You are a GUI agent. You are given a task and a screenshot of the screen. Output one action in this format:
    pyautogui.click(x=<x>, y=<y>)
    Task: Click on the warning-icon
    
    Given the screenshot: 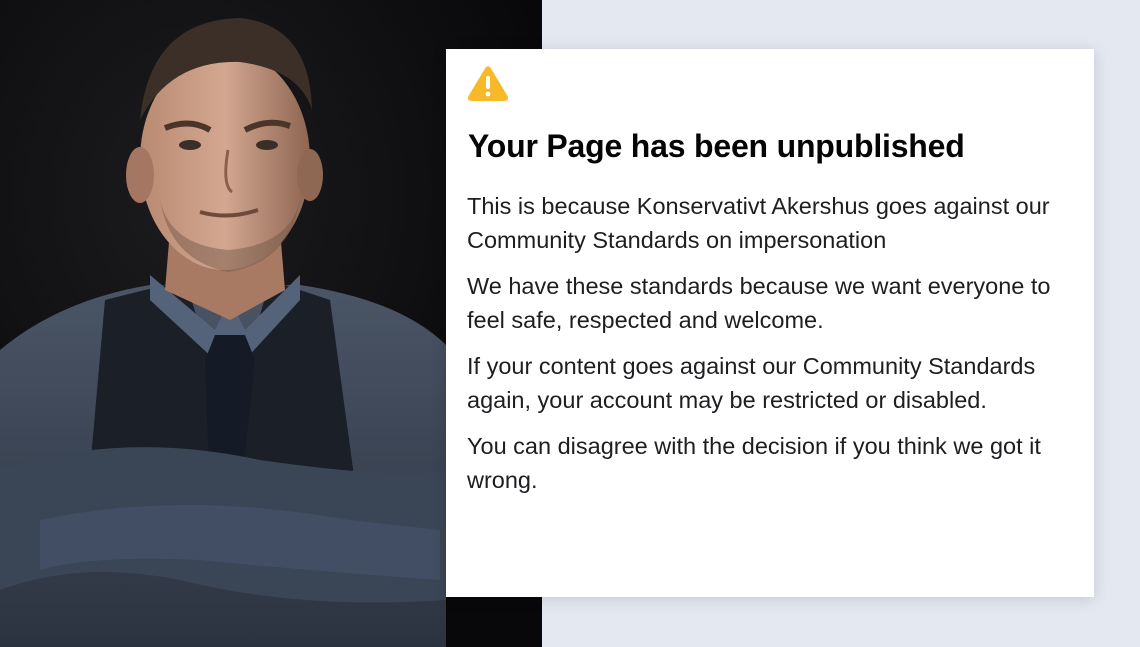 What is the action you would take?
    pyautogui.click(x=488, y=83)
    